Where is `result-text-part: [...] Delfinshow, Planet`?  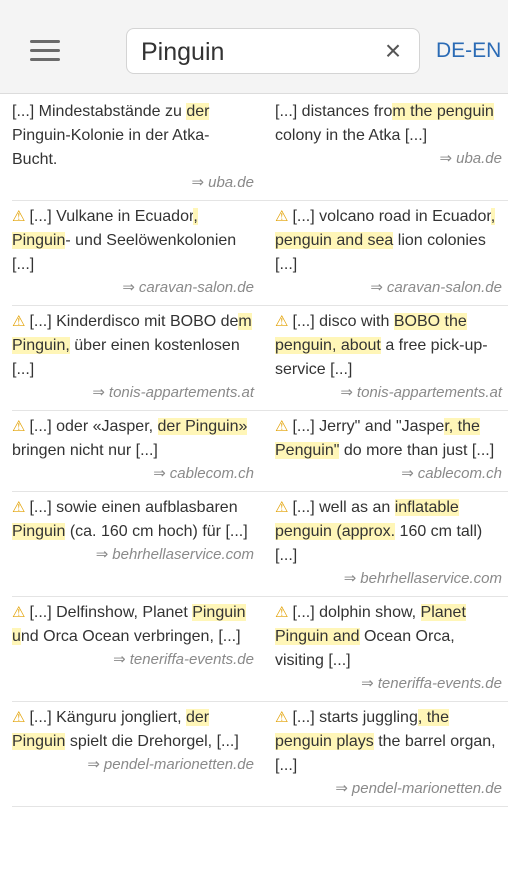
result-text-part: [...] Delfinshow, Planet is located at coordinates (111, 612).